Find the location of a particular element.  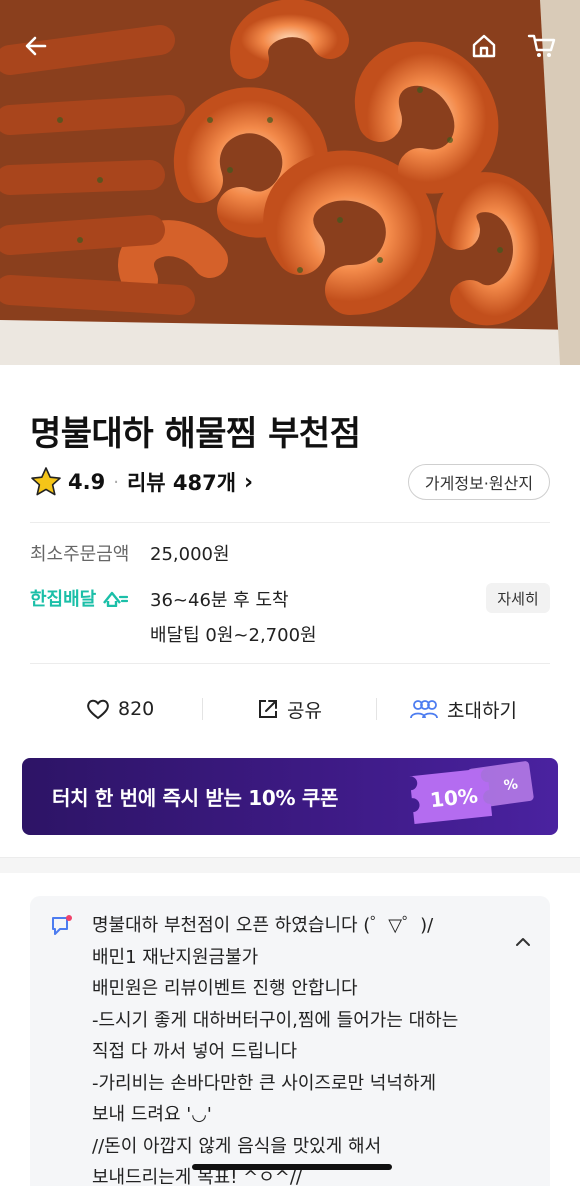

min-order-label: 최소주문금액 is located at coordinates (80, 554).